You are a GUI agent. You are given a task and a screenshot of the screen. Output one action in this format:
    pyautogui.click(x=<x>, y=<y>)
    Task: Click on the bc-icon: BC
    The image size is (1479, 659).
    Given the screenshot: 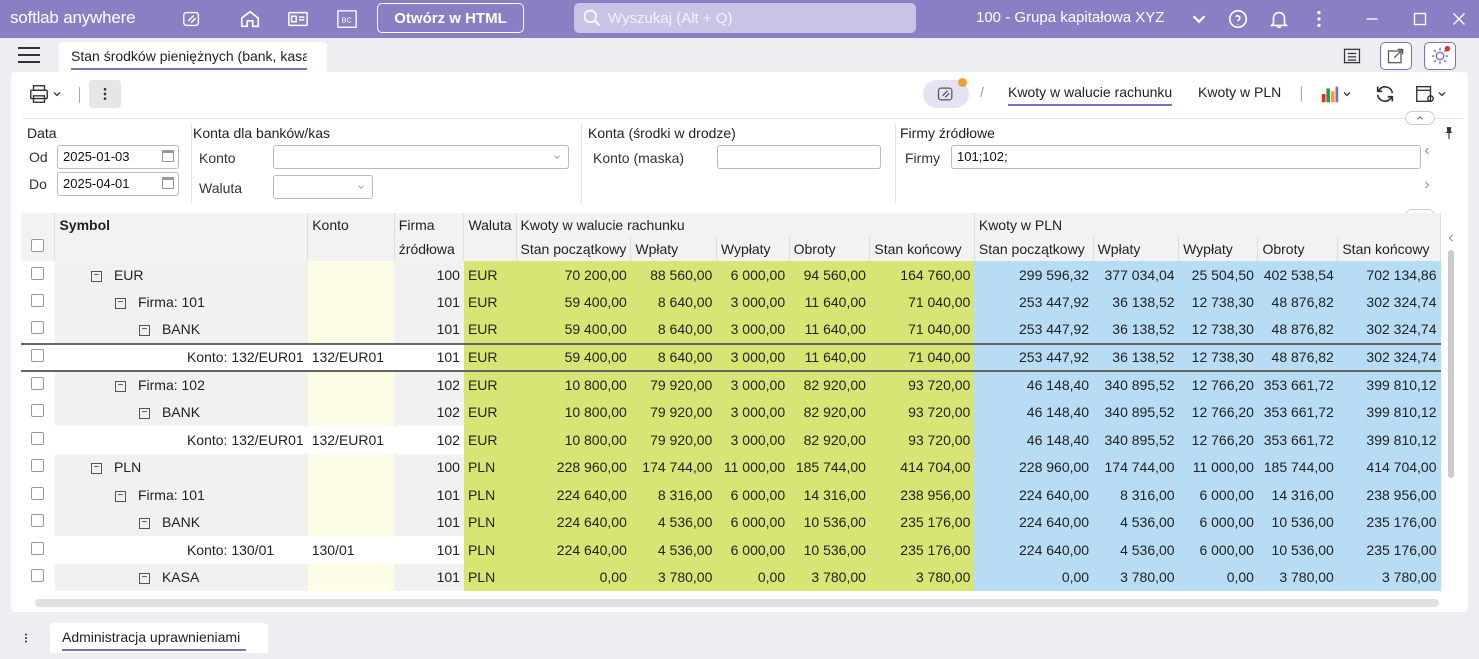 What is the action you would take?
    pyautogui.click(x=347, y=19)
    